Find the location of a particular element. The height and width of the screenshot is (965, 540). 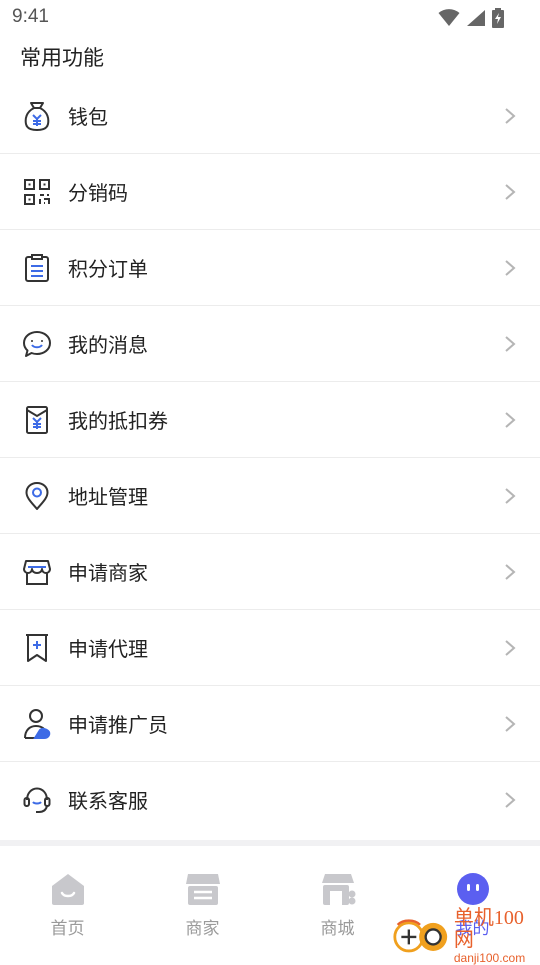

menu-item-wallet: 钱包 is located at coordinates (270, 116).